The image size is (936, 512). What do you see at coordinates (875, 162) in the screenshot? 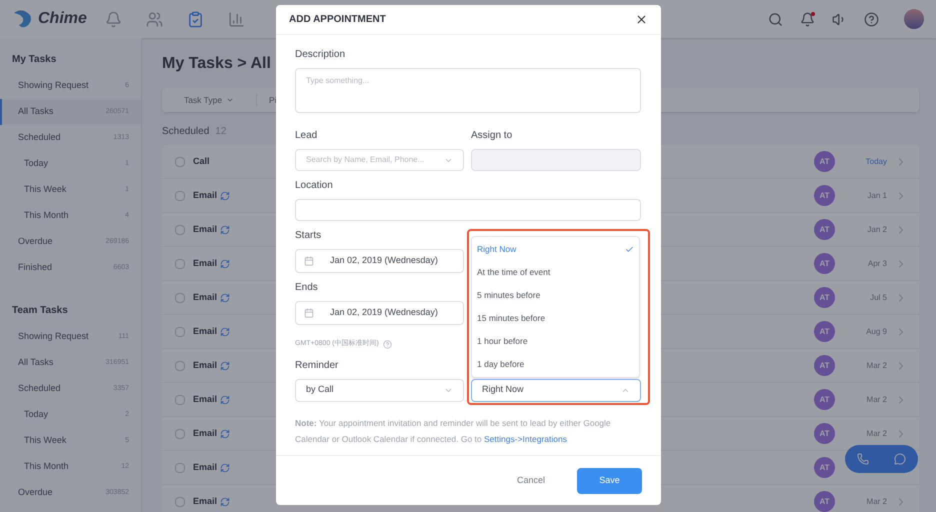
I see `task-date: Today` at bounding box center [875, 162].